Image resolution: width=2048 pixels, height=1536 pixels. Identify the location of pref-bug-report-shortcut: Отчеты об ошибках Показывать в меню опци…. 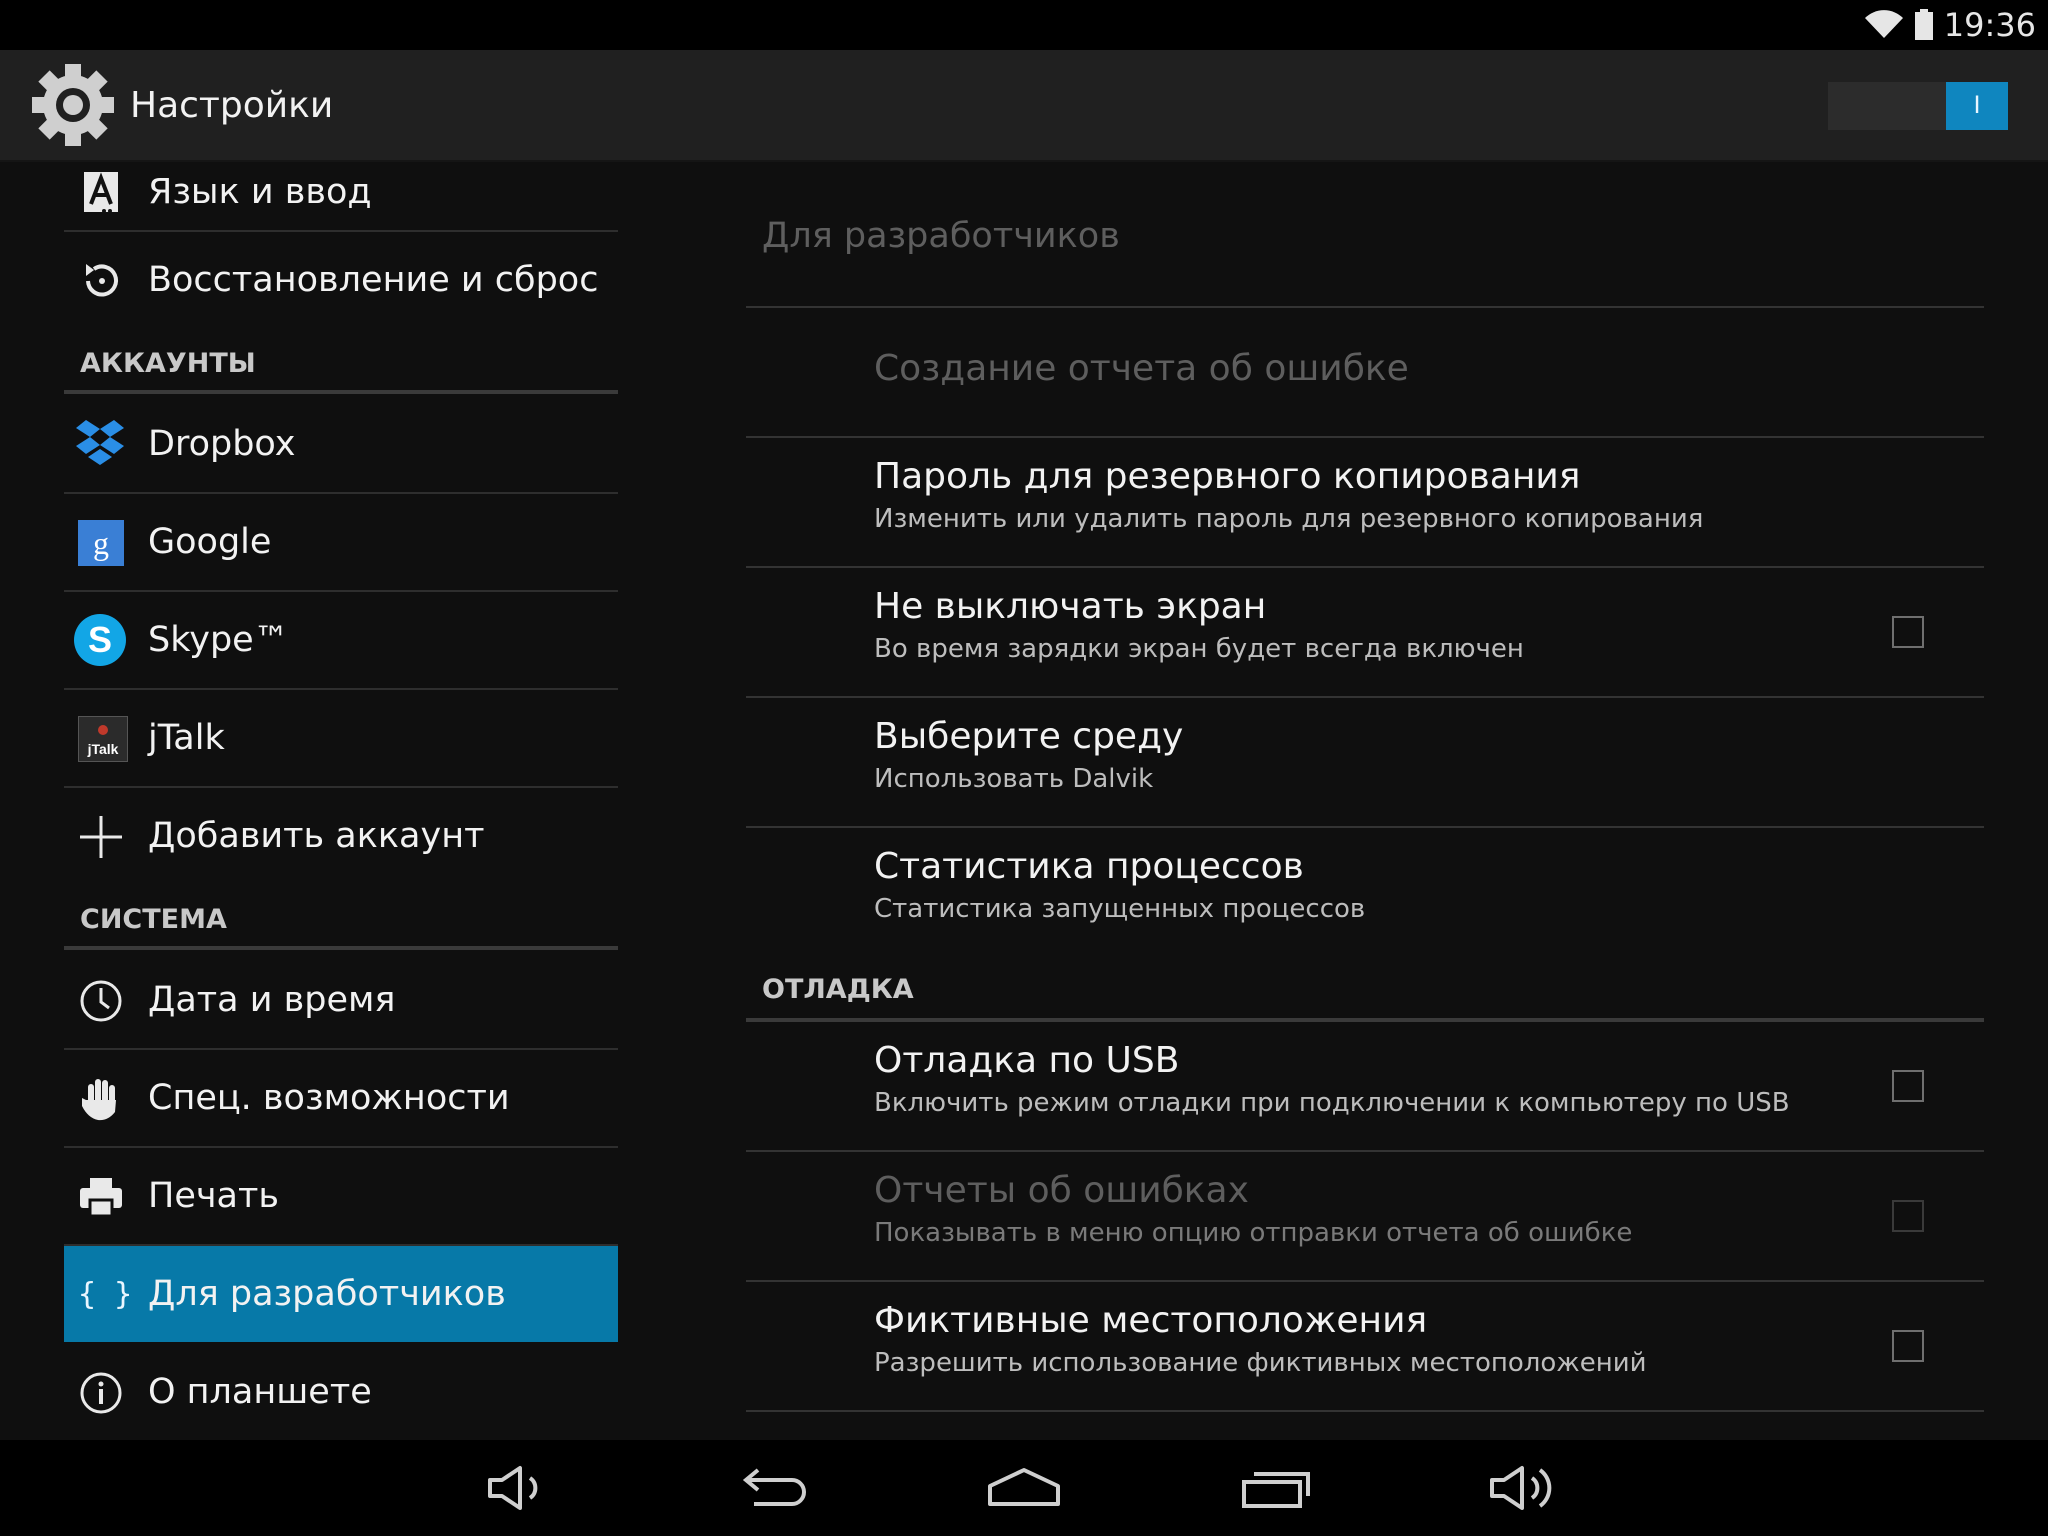
(1365, 1216).